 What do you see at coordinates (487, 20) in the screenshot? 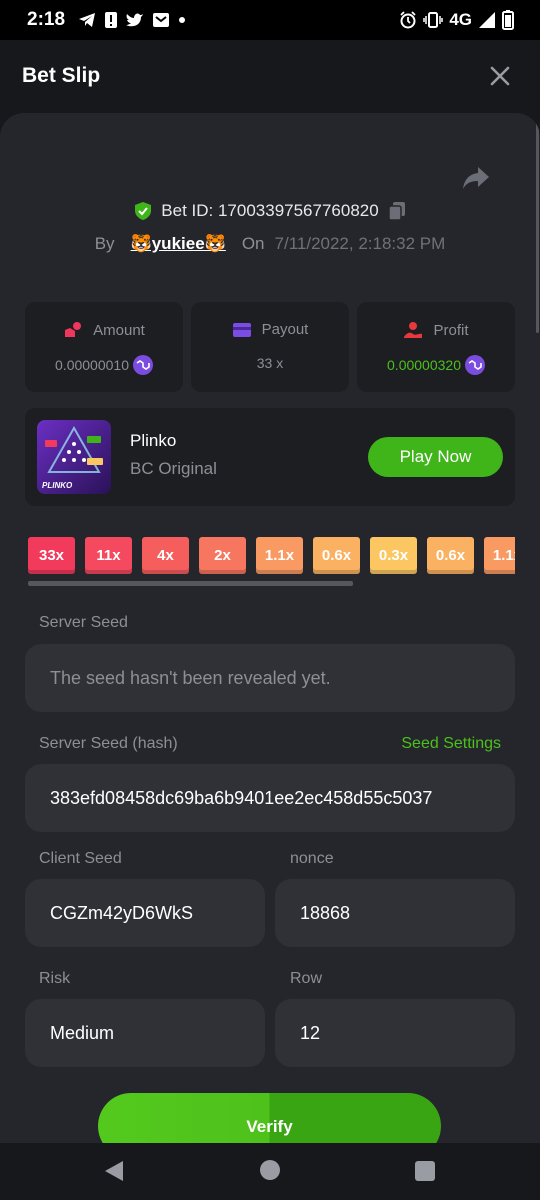
I see `signal-icon` at bounding box center [487, 20].